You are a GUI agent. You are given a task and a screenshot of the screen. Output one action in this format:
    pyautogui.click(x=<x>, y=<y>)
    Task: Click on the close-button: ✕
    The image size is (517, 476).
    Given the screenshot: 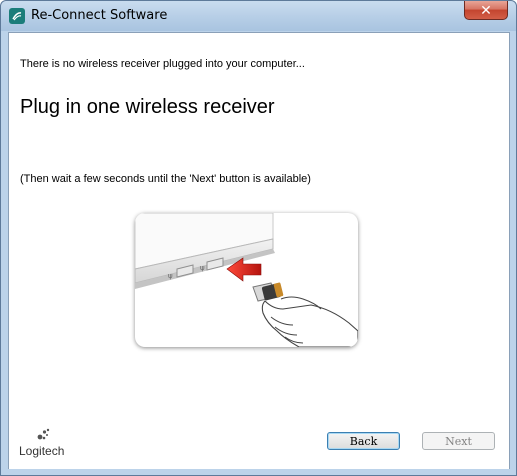 What is the action you would take?
    pyautogui.click(x=486, y=10)
    